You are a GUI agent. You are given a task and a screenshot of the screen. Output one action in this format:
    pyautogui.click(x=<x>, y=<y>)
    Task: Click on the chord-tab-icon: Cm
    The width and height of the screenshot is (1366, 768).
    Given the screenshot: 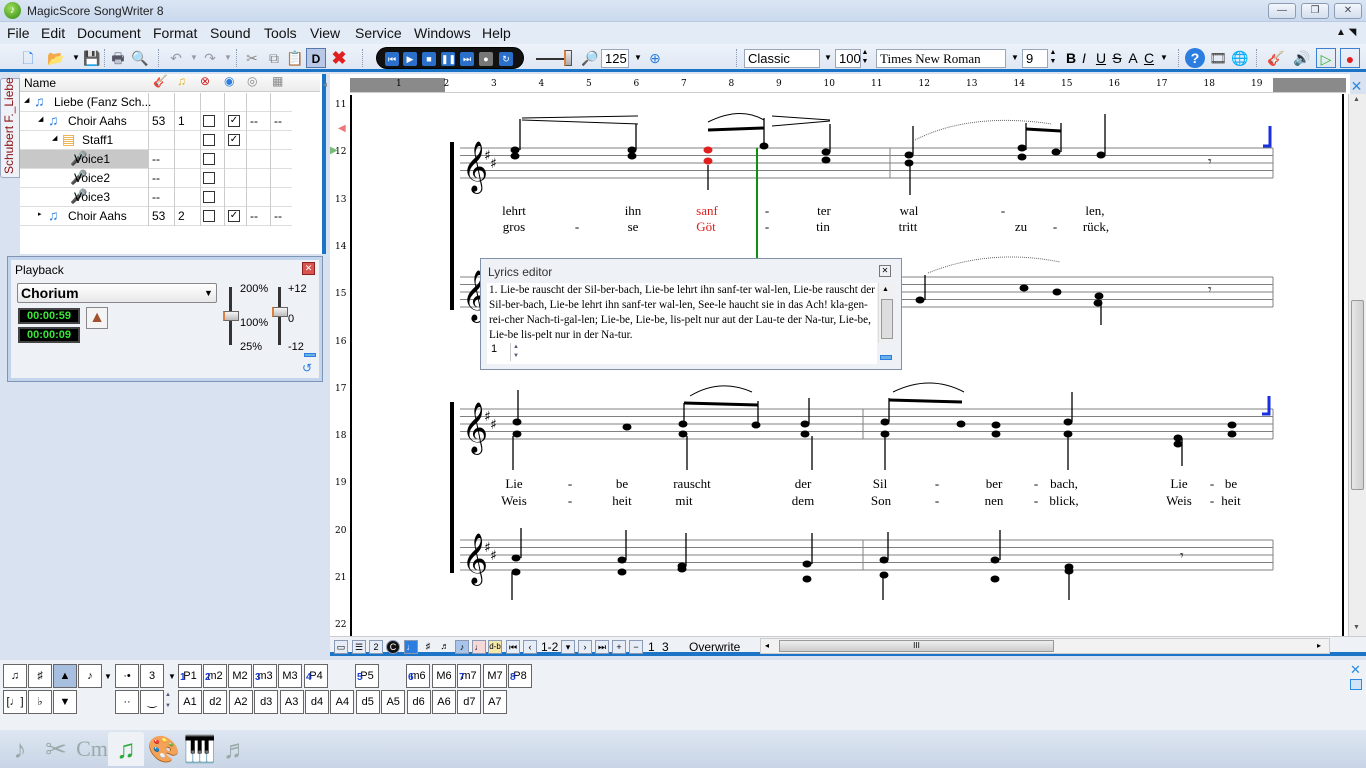 What is the action you would take?
    pyautogui.click(x=92, y=749)
    